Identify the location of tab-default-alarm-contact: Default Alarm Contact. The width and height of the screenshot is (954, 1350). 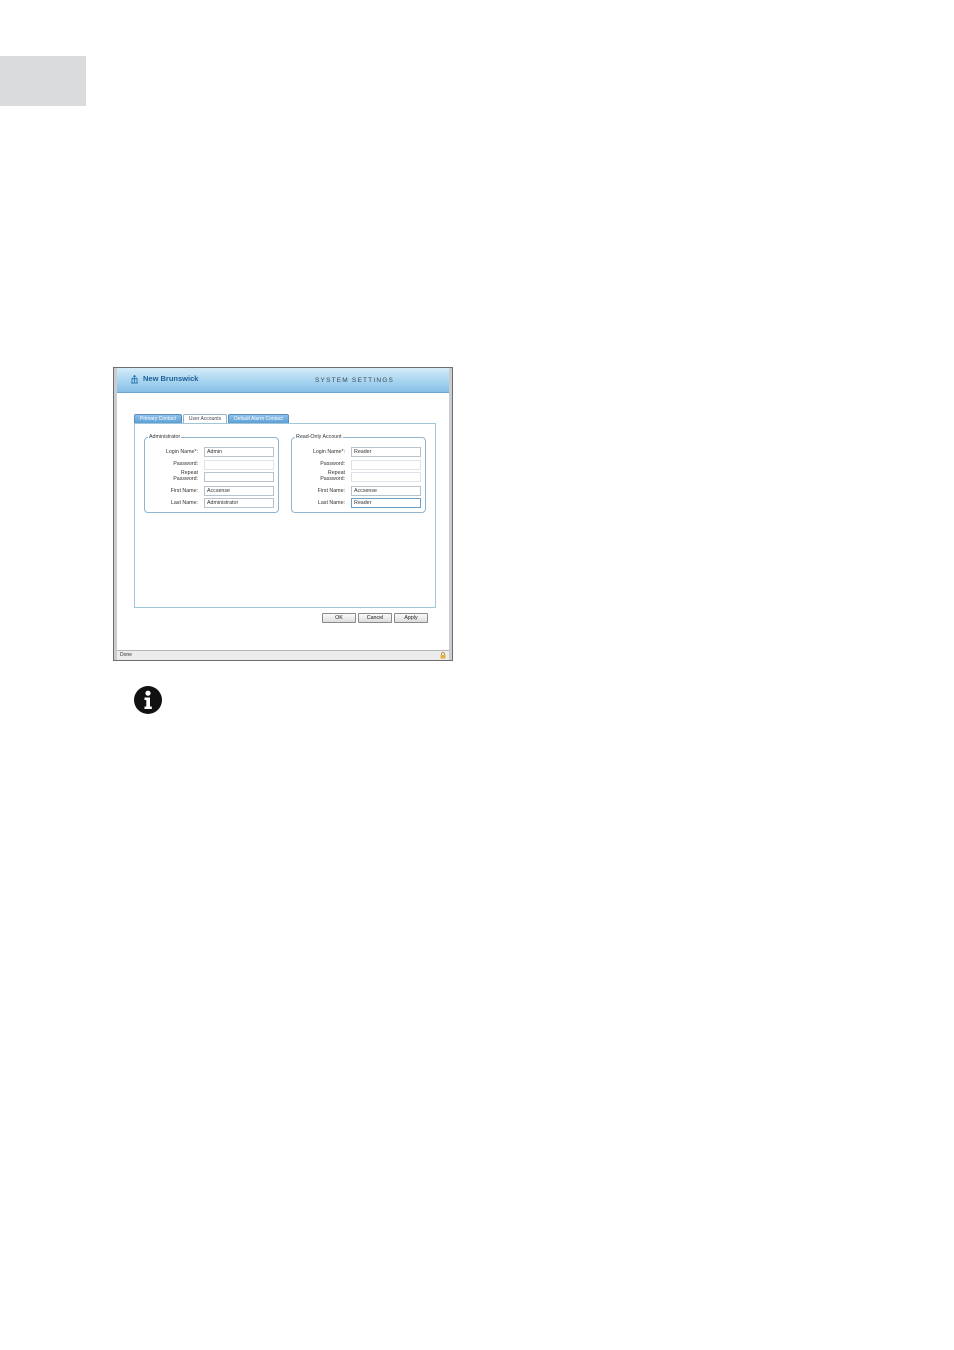
(258, 418).